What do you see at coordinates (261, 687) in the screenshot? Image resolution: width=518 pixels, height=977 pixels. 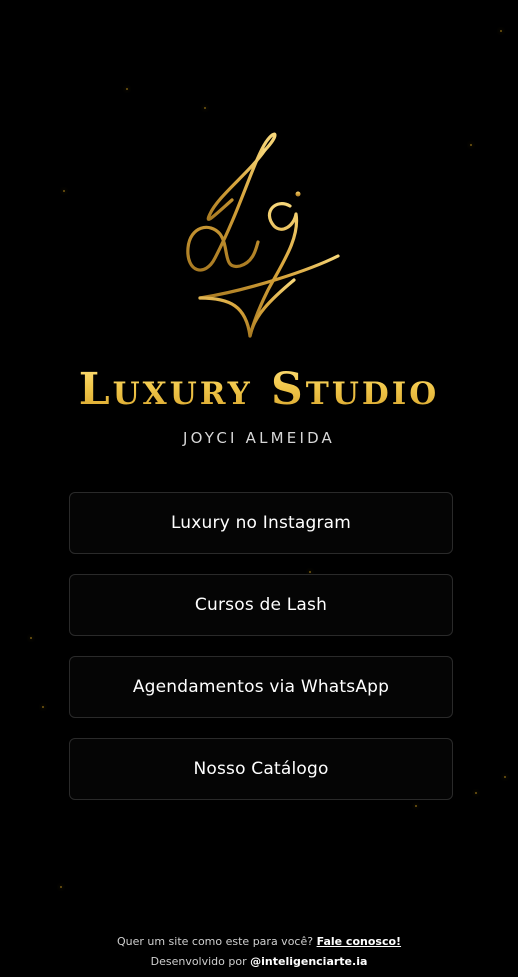 I see `whatsapp-booking-button: Agendamentos via WhatsApp` at bounding box center [261, 687].